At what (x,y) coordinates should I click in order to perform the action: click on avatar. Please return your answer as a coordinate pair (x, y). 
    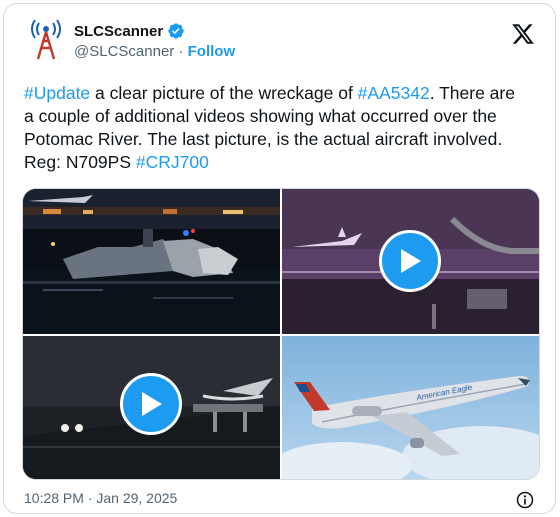
    Looking at the image, I should click on (46, 40).